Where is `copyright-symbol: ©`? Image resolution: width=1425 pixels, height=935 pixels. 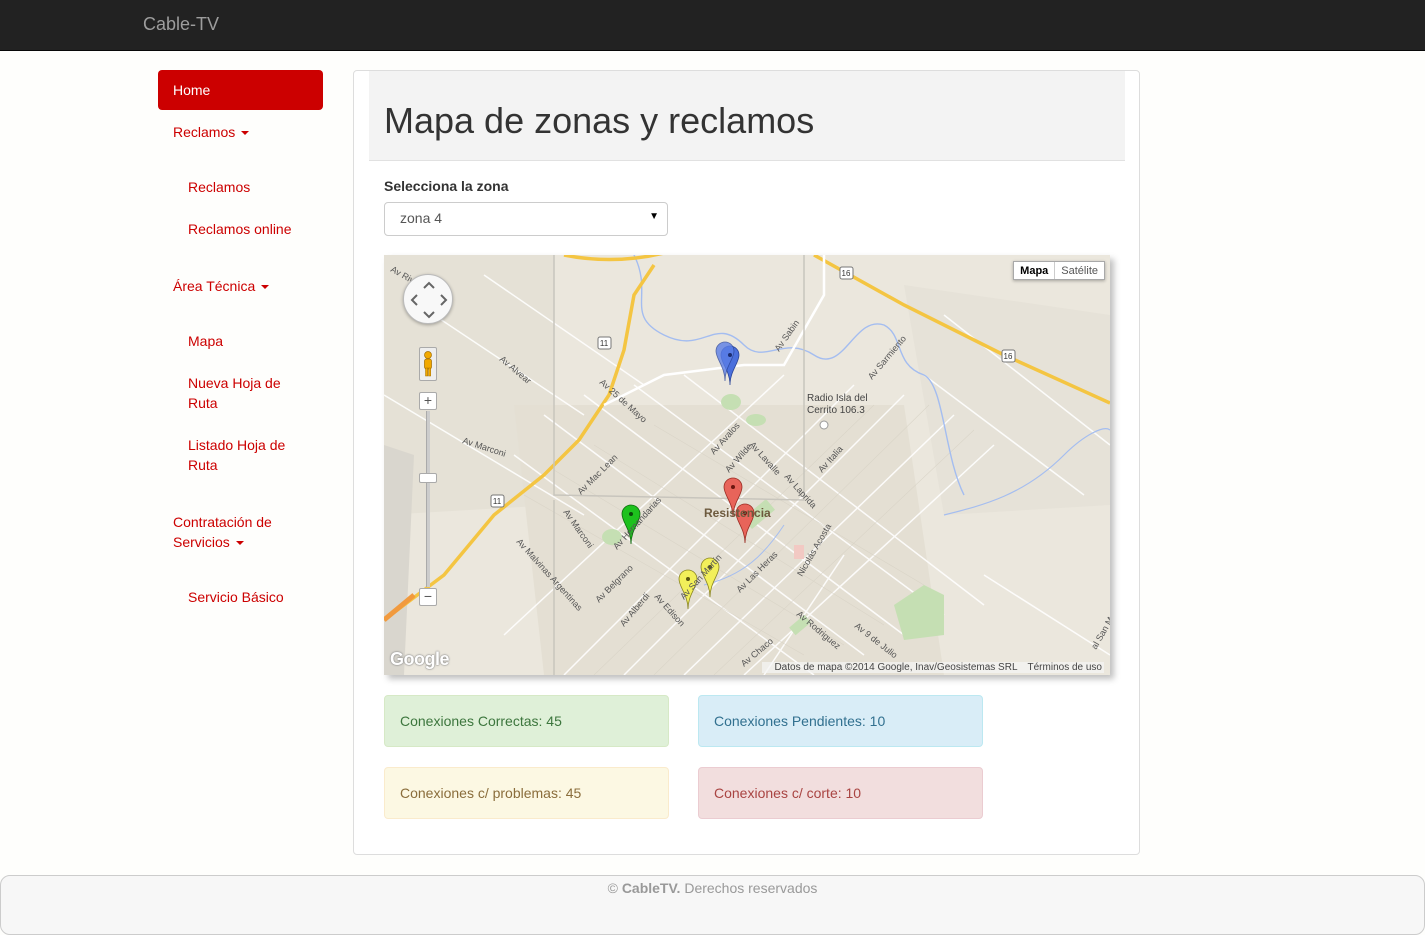
copyright-symbol: © is located at coordinates (612, 888).